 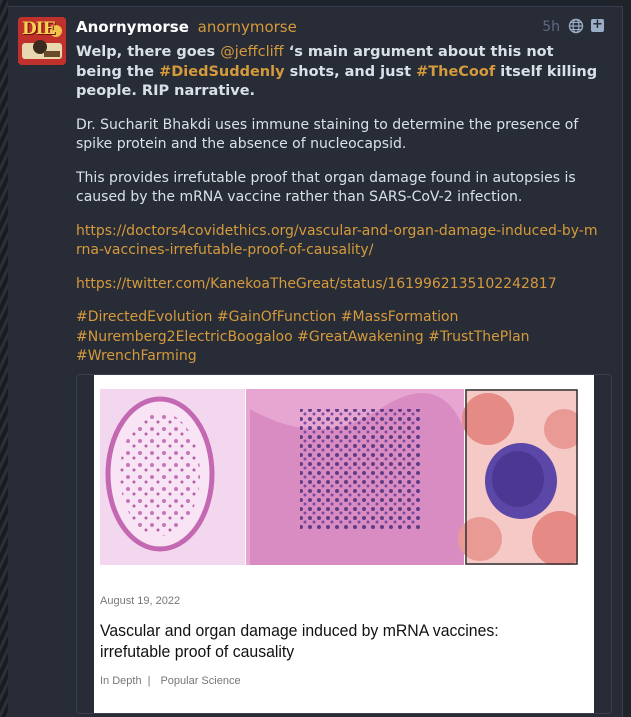 What do you see at coordinates (200, 681) in the screenshot?
I see `card-section: Popular Science` at bounding box center [200, 681].